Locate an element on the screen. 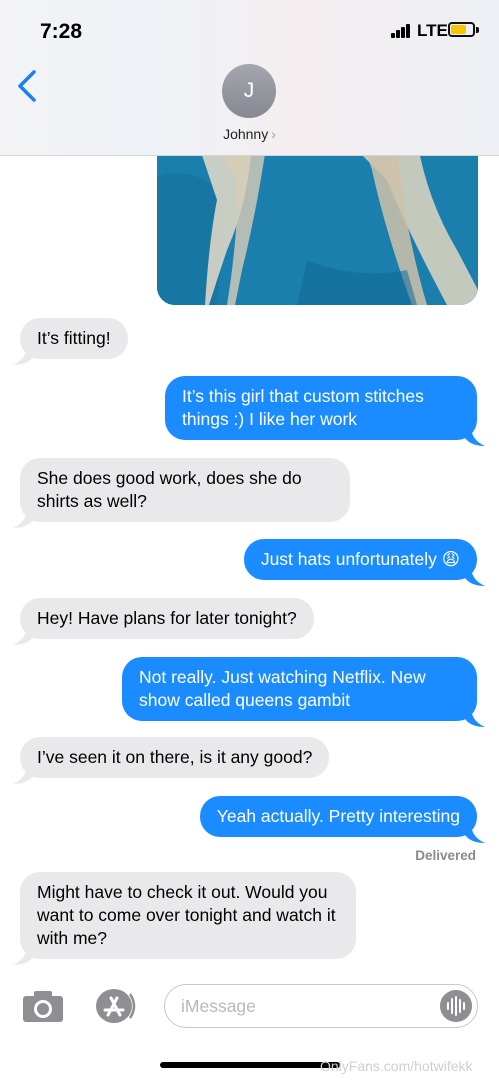  chevron-left-icon is located at coordinates (27, 86).